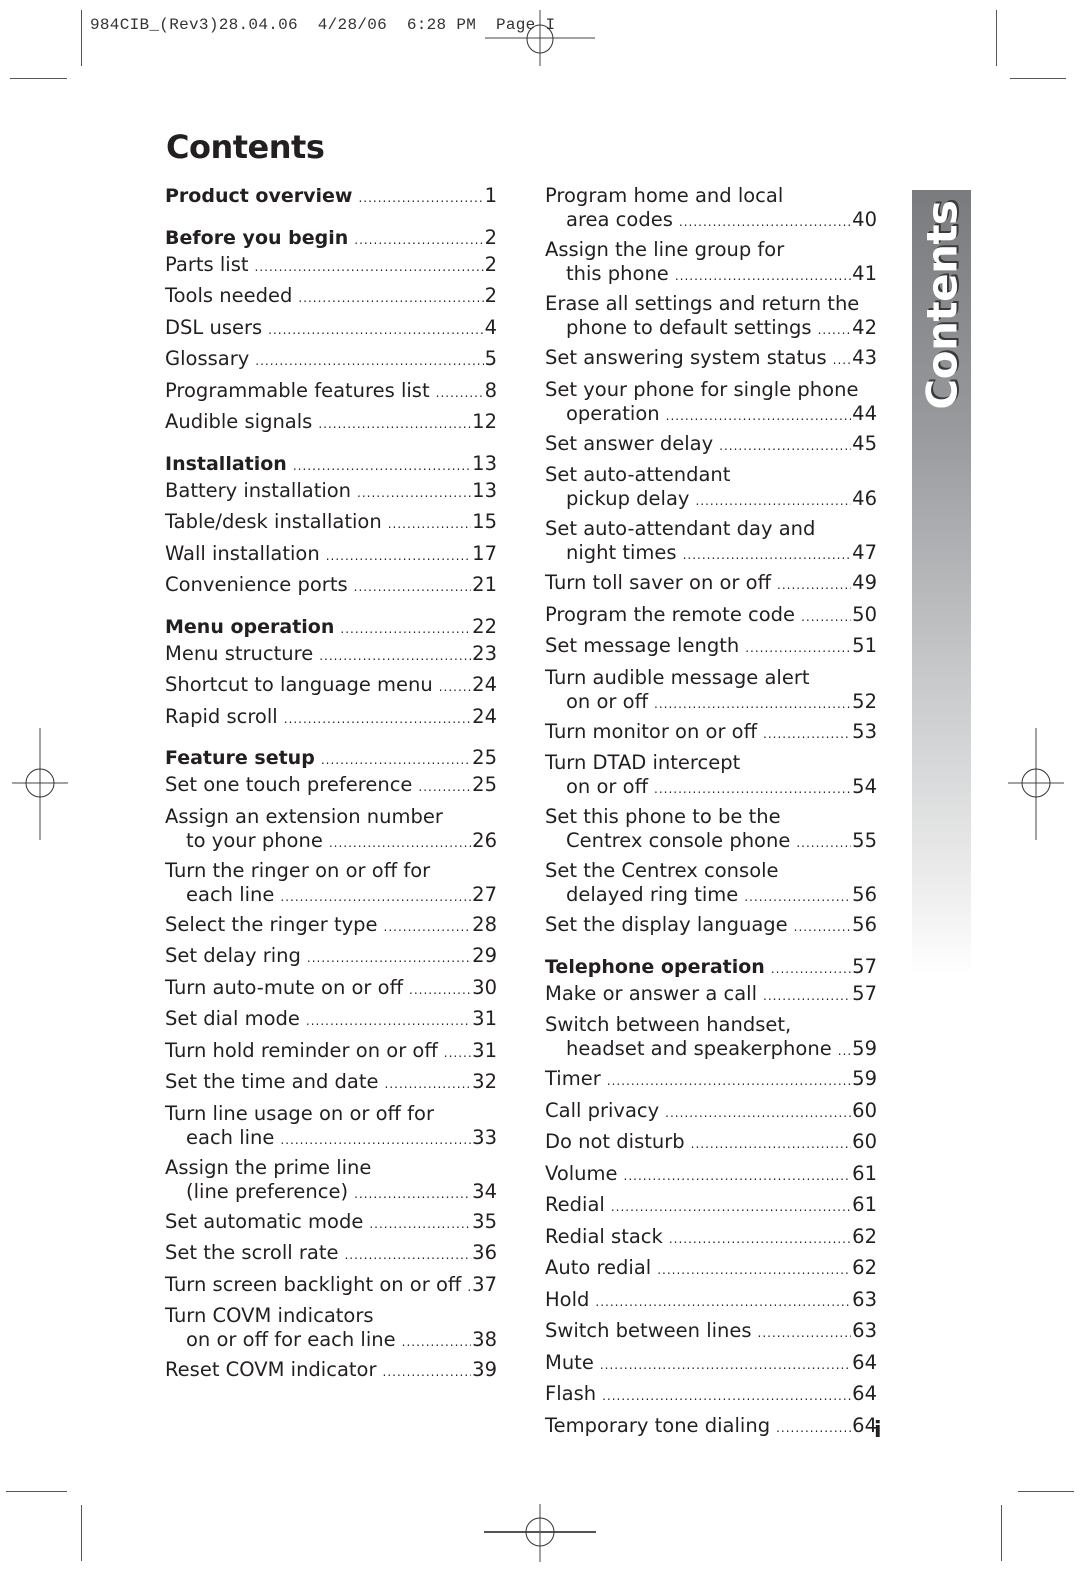 Image resolution: width=1080 pixels, height=1570 pixels. I want to click on toc-entry: Program the remote code 50, so click(711, 619).